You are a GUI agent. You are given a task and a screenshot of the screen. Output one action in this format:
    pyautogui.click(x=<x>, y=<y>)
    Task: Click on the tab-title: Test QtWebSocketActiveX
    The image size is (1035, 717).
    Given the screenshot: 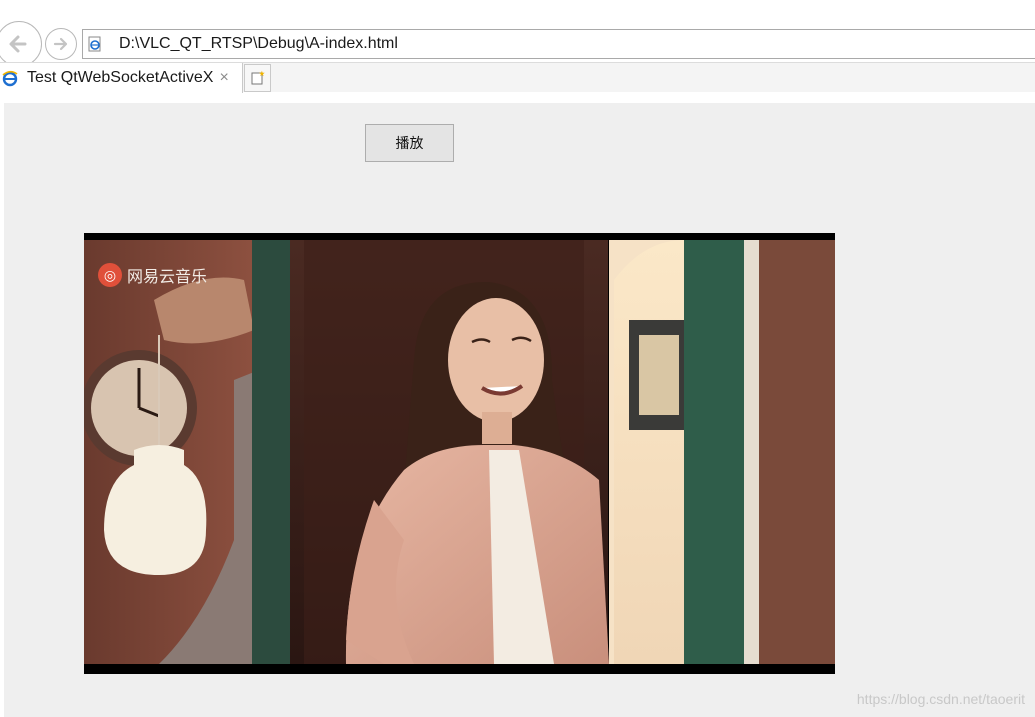 What is the action you would take?
    pyautogui.click(x=120, y=77)
    